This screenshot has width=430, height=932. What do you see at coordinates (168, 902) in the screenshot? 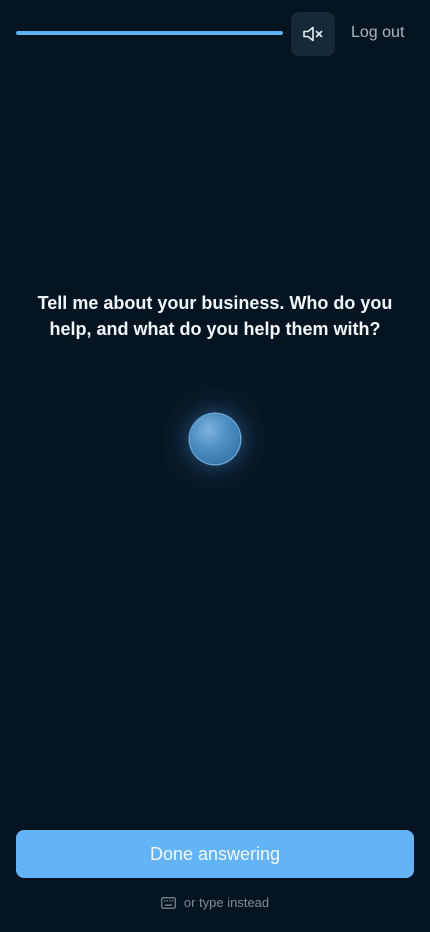
I see `keyboard-icon` at bounding box center [168, 902].